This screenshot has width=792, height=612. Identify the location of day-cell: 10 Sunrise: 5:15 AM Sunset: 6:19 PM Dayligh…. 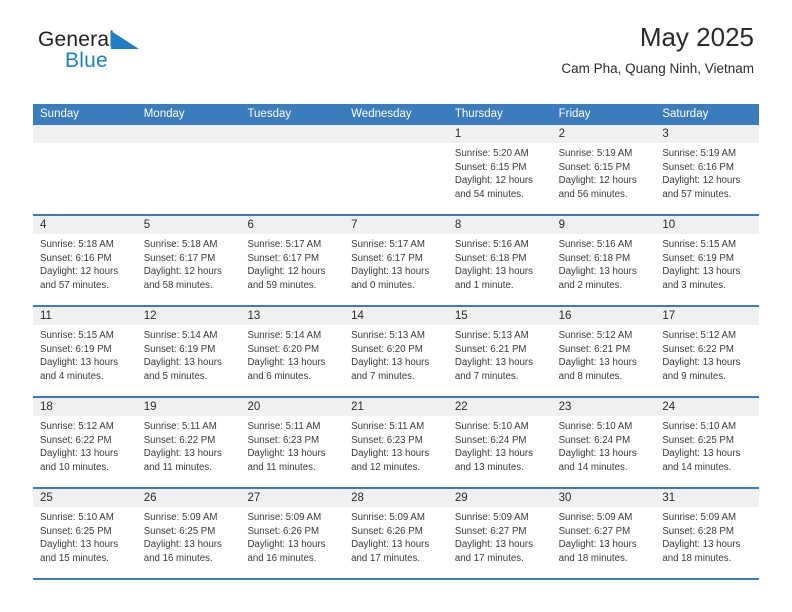
(707, 260).